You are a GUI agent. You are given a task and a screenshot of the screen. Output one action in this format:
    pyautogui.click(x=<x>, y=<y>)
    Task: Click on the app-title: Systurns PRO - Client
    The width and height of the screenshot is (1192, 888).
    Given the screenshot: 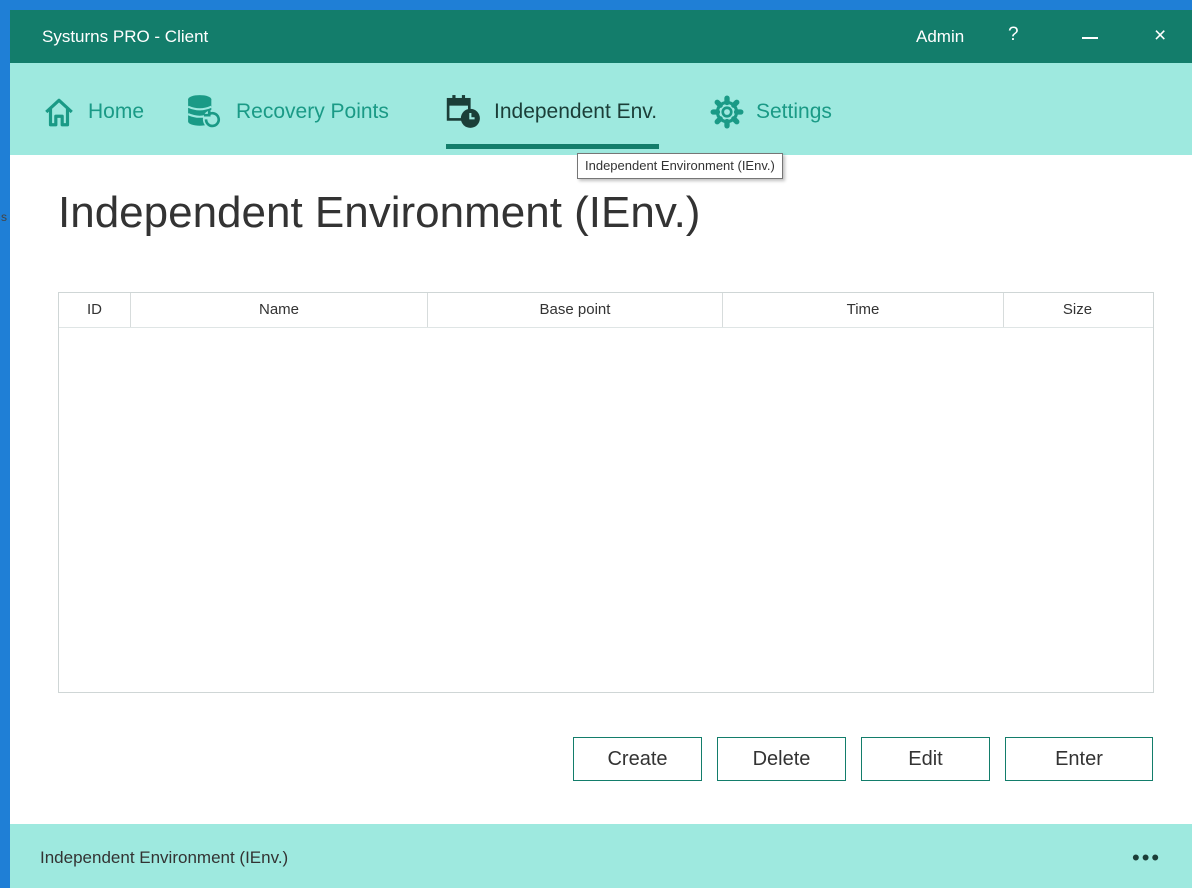 What is the action you would take?
    pyautogui.click(x=125, y=36)
    